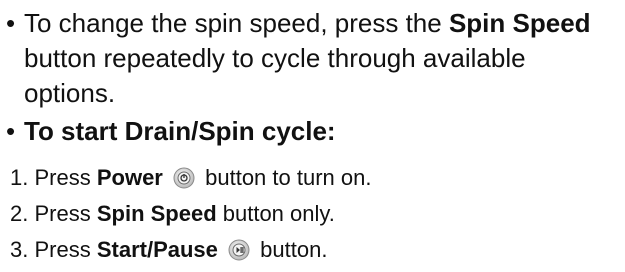 Image resolution: width=625 pixels, height=272 pixels. What do you see at coordinates (239, 250) in the screenshot?
I see `start-pause-button-icon` at bounding box center [239, 250].